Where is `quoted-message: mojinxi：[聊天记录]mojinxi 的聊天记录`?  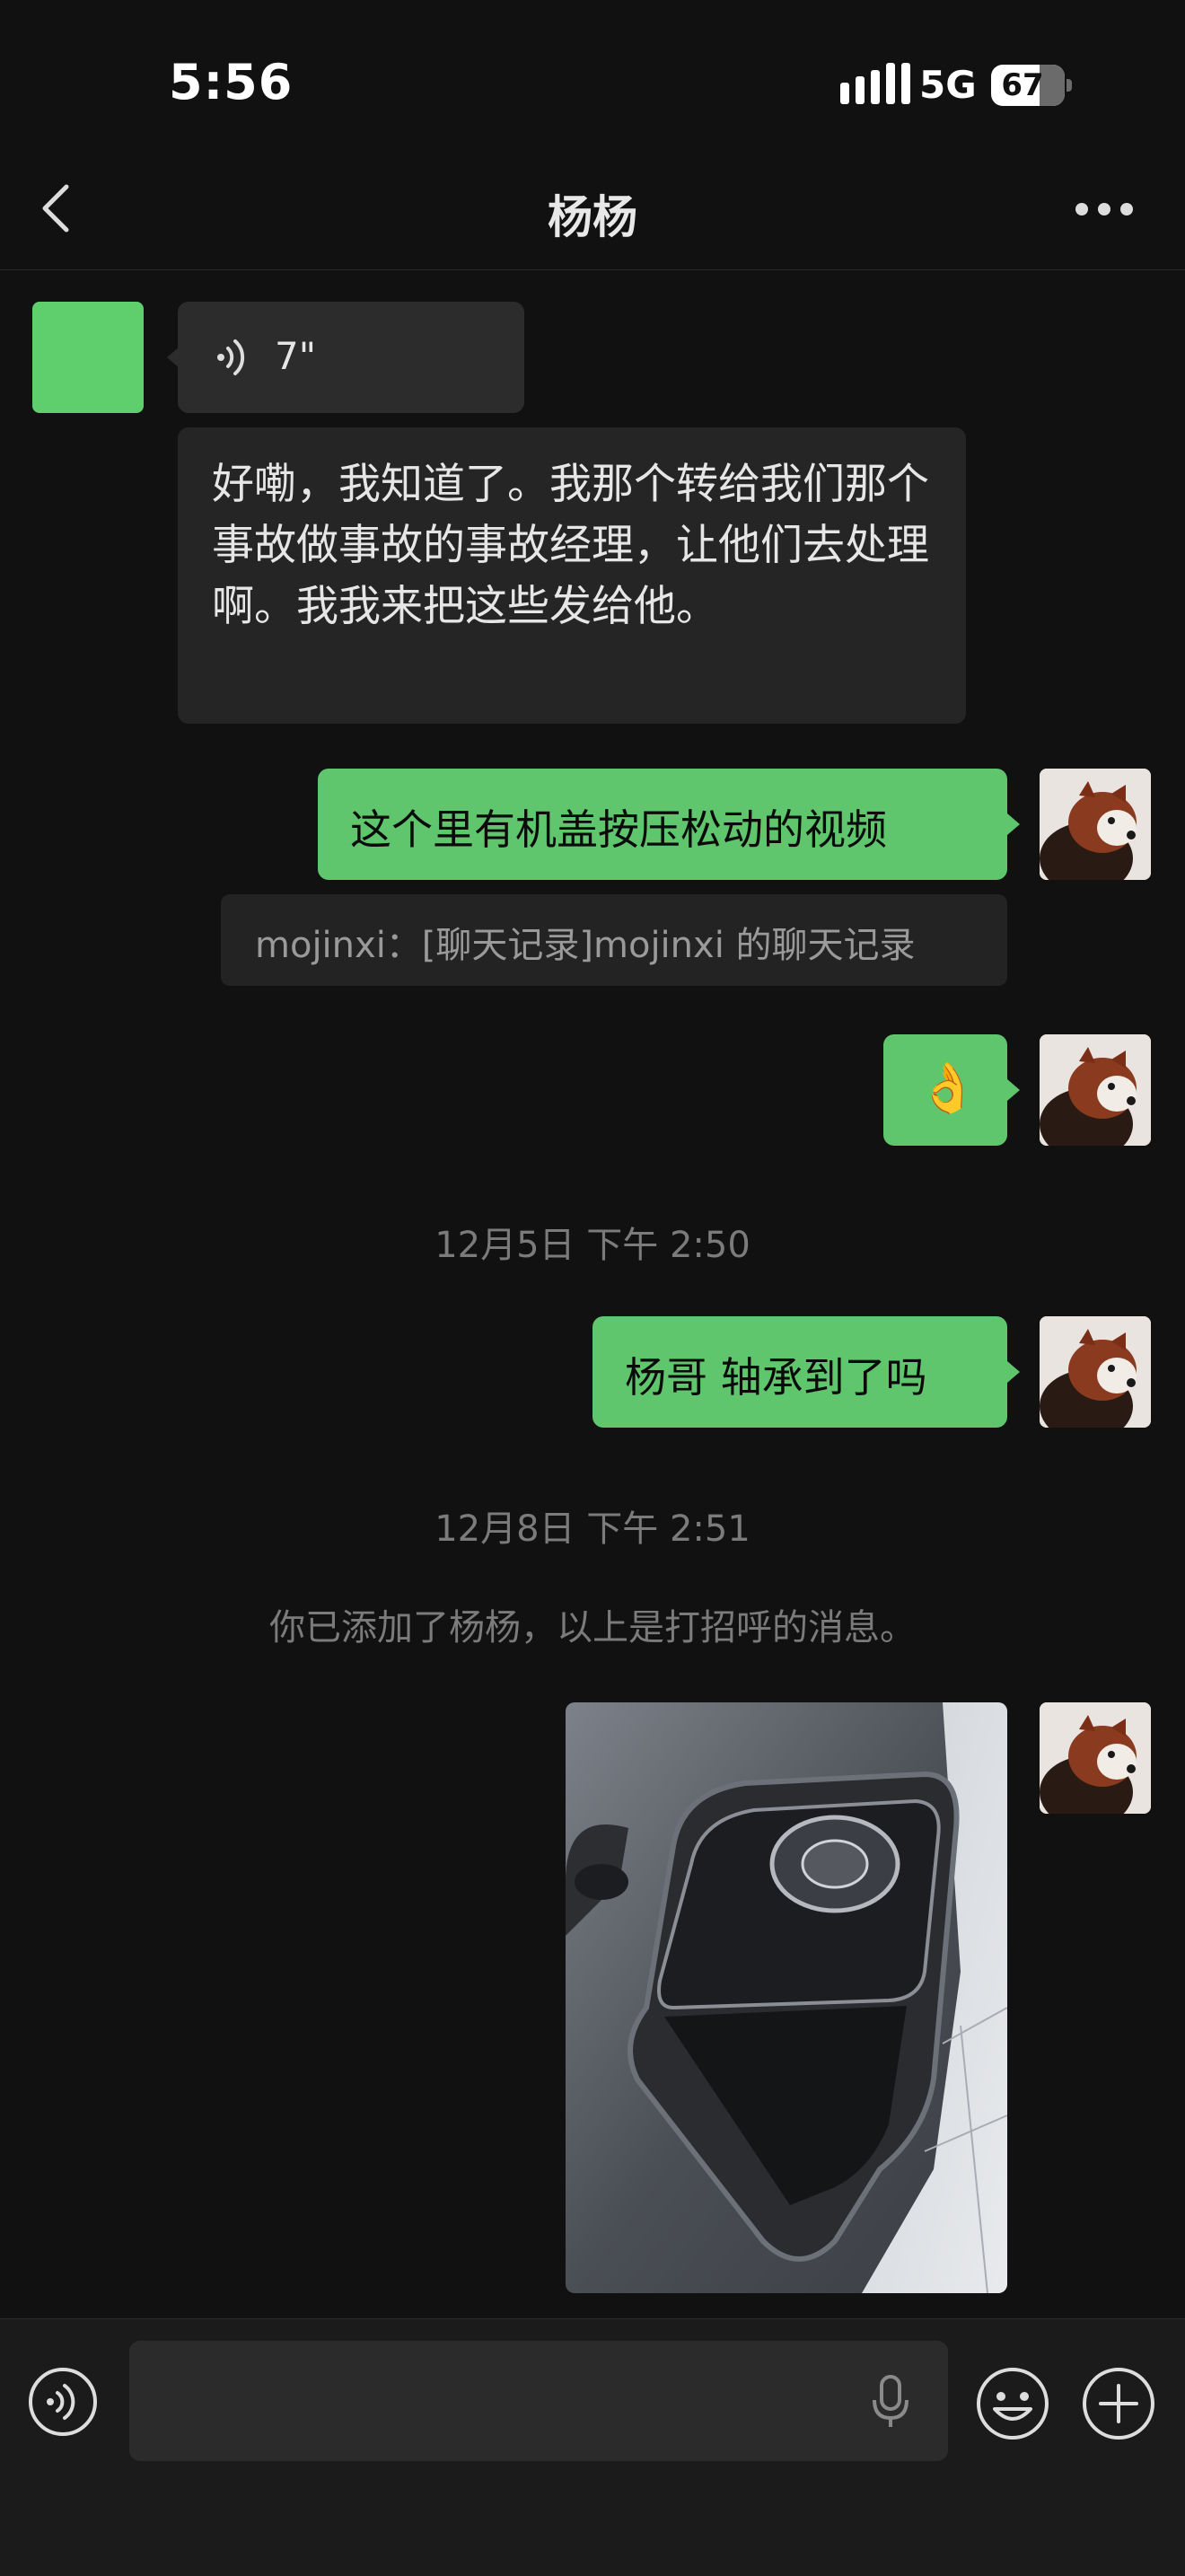 quoted-message: mojinxi：[聊天记录]mojinxi 的聊天记录 is located at coordinates (614, 940).